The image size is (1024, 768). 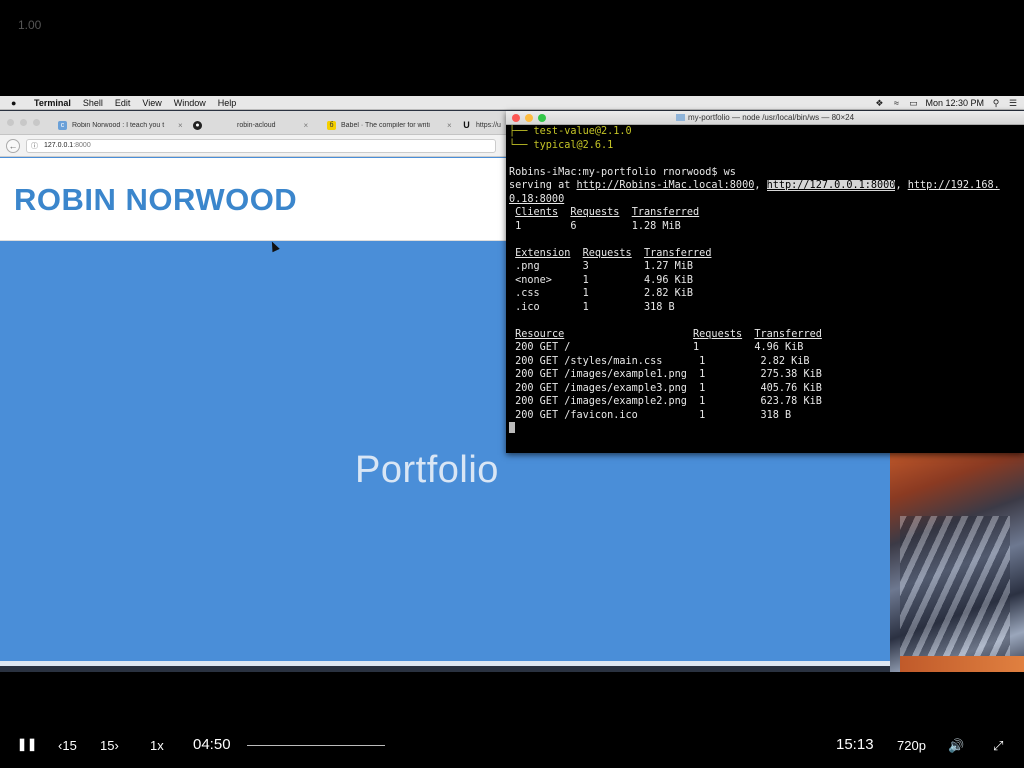 I want to click on browser-tab-babel: б Babel · The compiler for writi ×, so click(x=392, y=125).